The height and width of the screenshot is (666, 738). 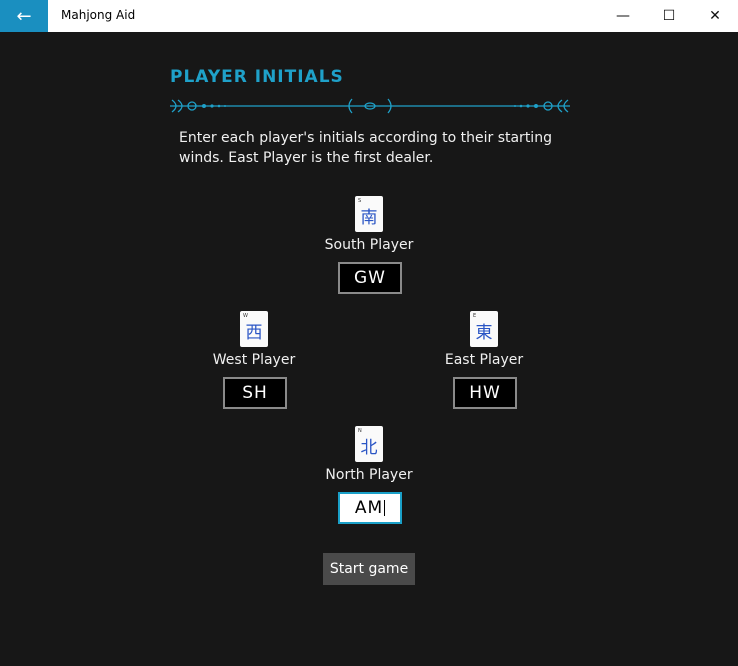 I want to click on south-wind-tile: S 南, so click(x=369, y=214).